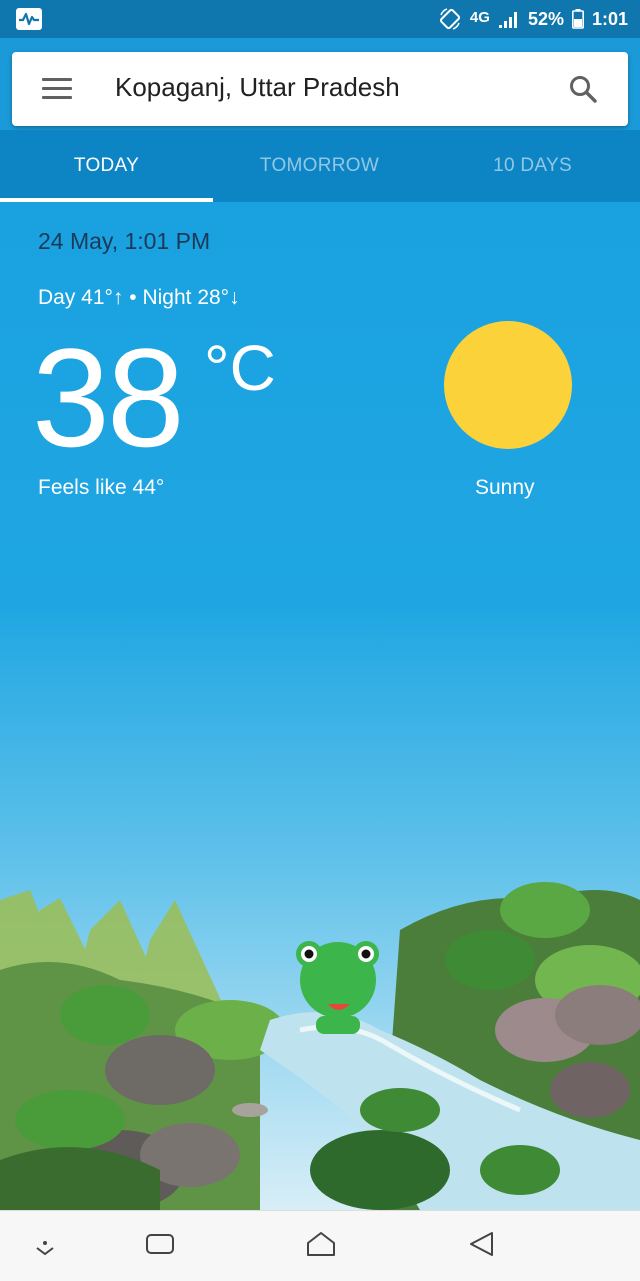  I want to click on tab-bar: TODAY TOMORROW 10 DAYS, so click(320, 166).